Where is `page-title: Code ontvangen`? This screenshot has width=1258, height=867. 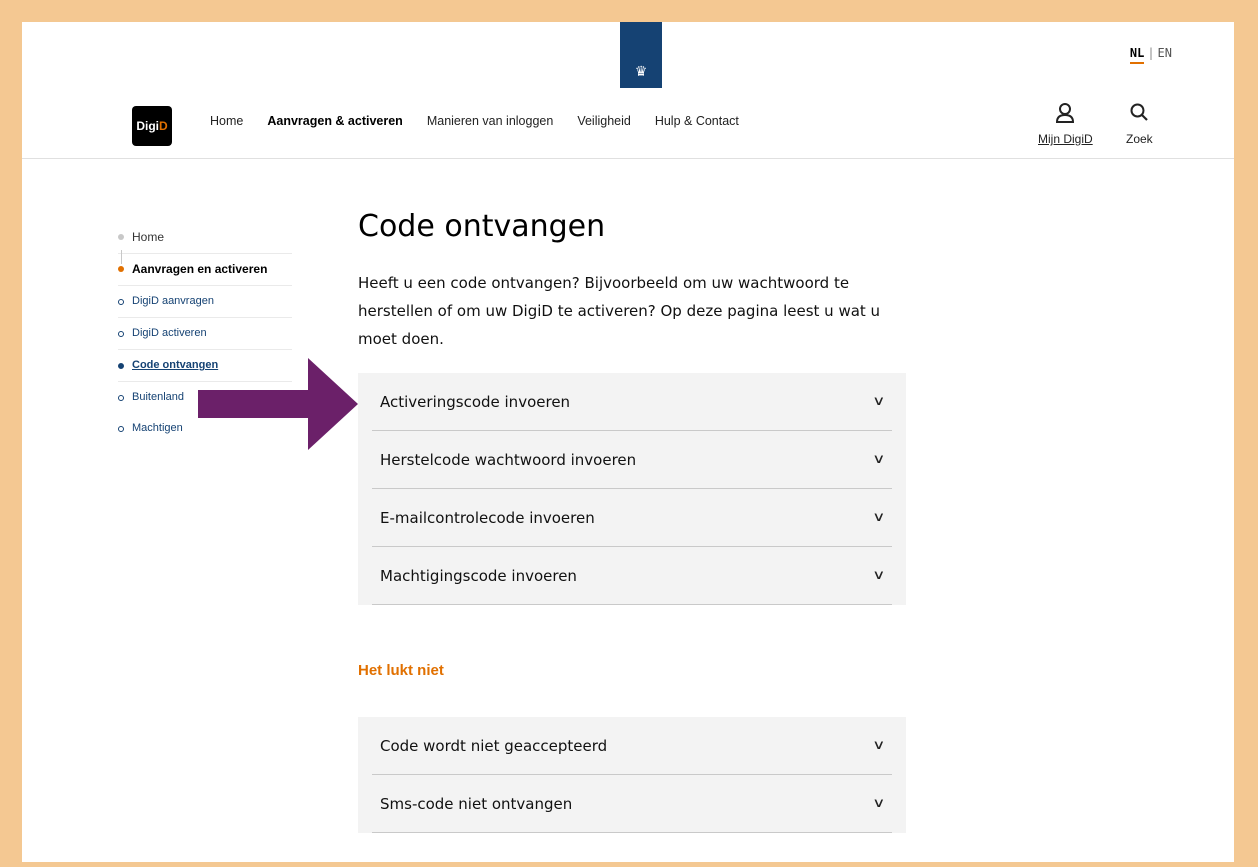 page-title: Code ontvangen is located at coordinates (482, 226).